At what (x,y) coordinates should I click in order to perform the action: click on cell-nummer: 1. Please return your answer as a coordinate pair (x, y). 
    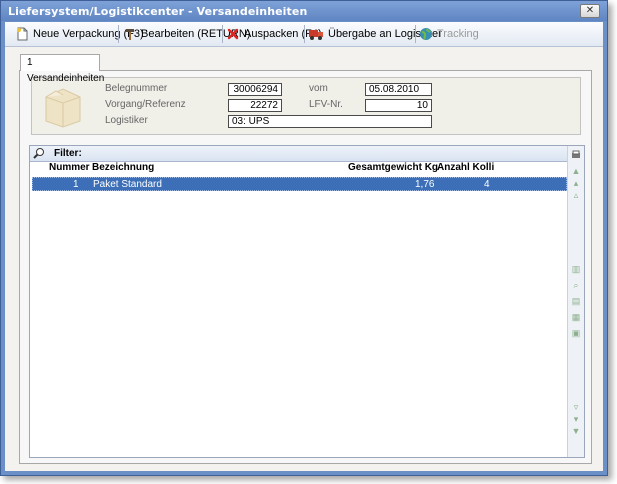
    Looking at the image, I should click on (76, 184).